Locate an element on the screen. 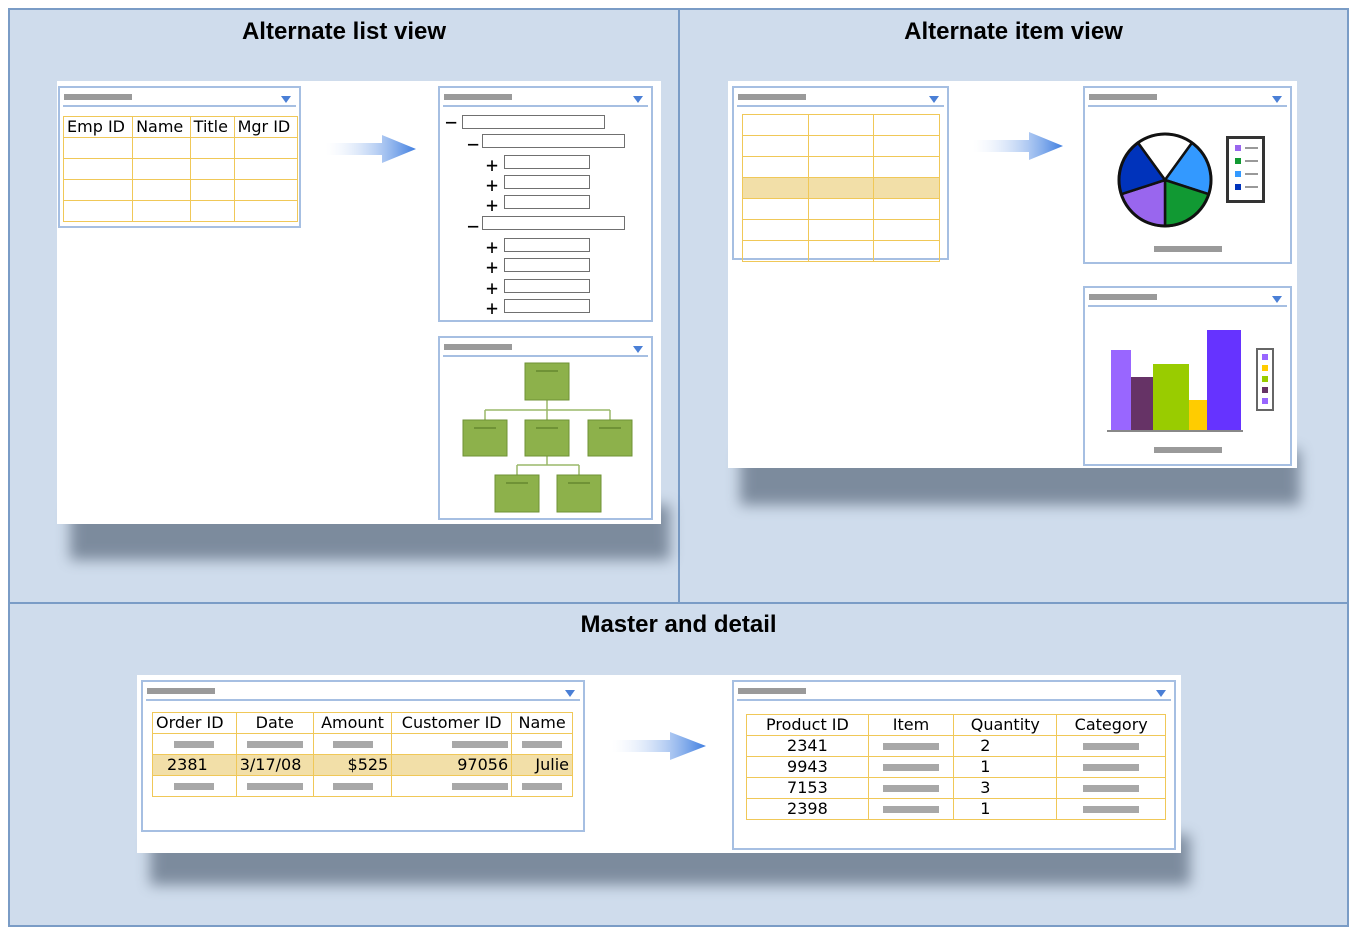 The width and height of the screenshot is (1349, 927). table-row: 9943 1 is located at coordinates (956, 767).